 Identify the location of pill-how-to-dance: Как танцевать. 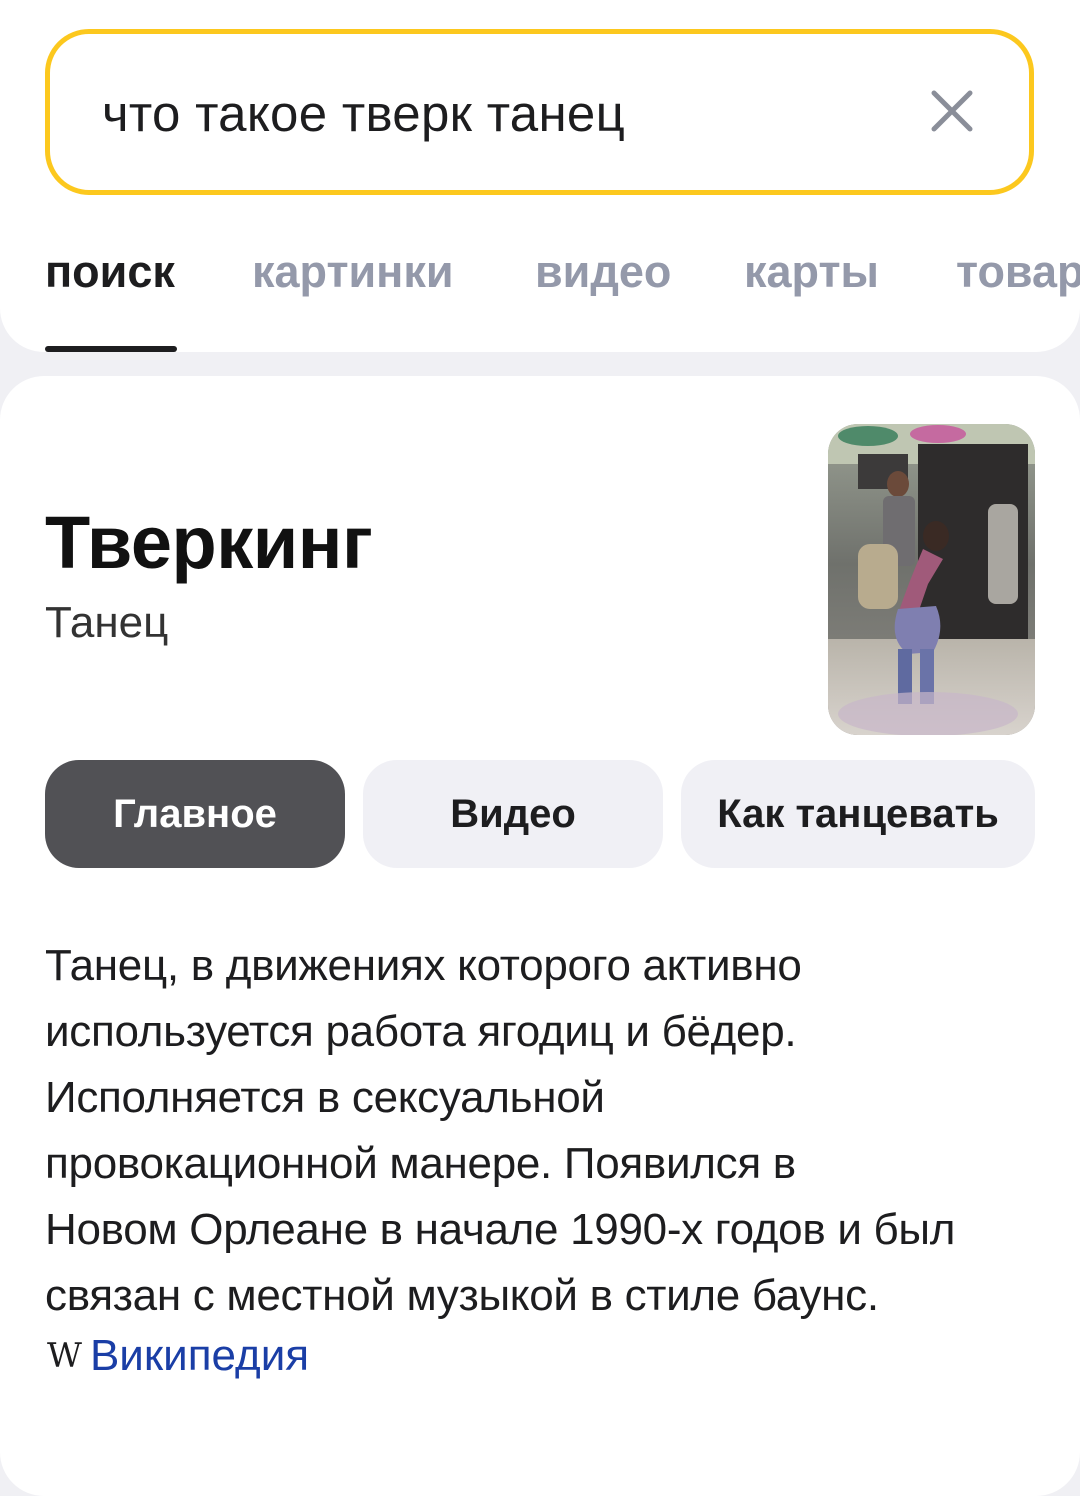
(858, 814).